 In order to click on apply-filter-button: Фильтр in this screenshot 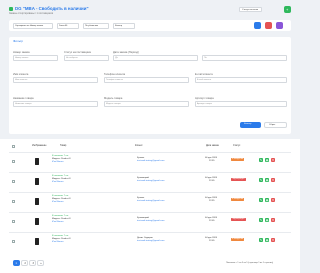, I will do `click(250, 125)`.